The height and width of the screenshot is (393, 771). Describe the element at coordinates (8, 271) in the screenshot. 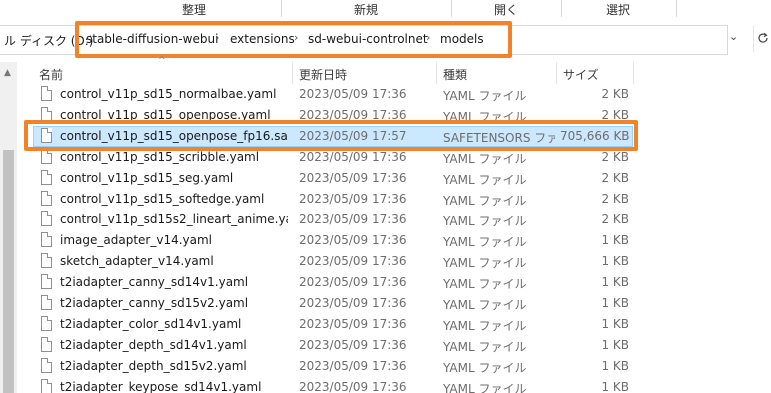

I see `scrollbar-thumb` at that location.